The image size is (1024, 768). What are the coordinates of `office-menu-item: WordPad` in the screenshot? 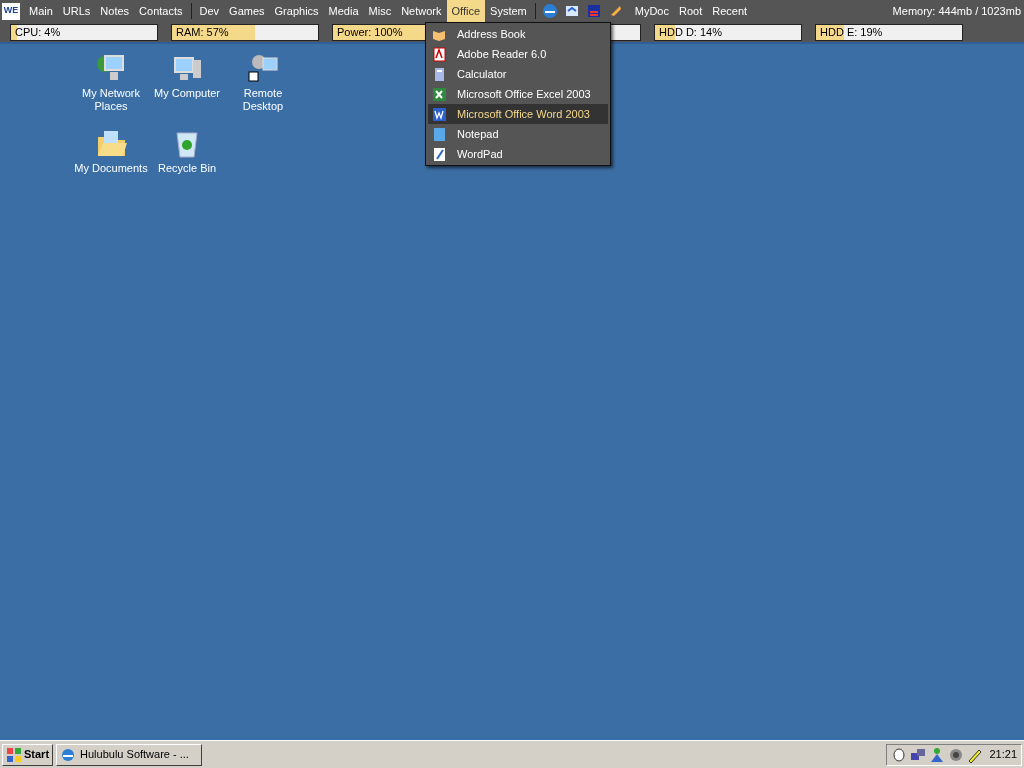 It's located at (518, 154).